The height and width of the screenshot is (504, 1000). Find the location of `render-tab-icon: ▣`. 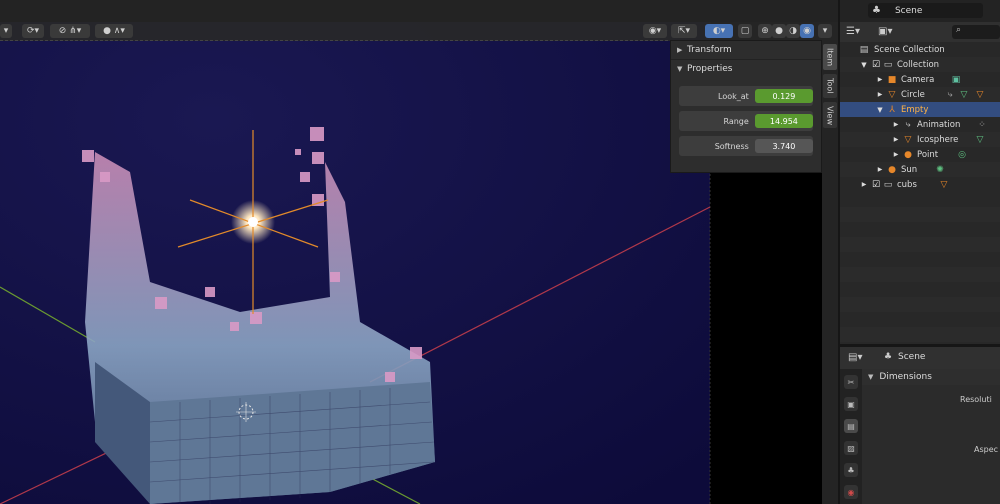

render-tab-icon: ▣ is located at coordinates (851, 404).